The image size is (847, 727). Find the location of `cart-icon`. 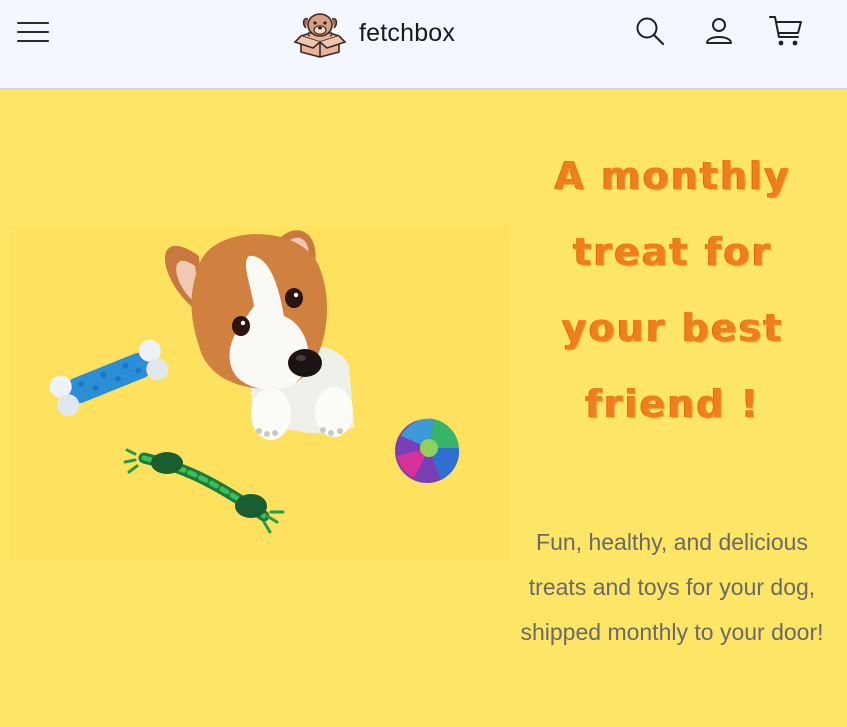

cart-icon is located at coordinates (786, 31).